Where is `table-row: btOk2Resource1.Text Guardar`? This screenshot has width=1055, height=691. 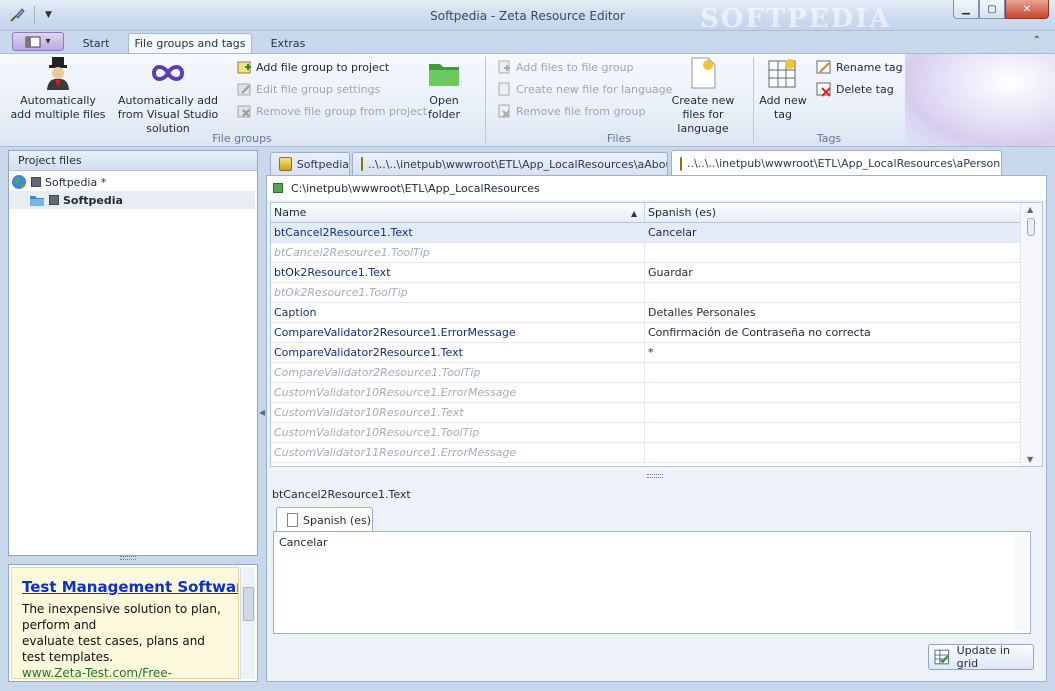 table-row: btOk2Resource1.Text Guardar is located at coordinates (645, 273).